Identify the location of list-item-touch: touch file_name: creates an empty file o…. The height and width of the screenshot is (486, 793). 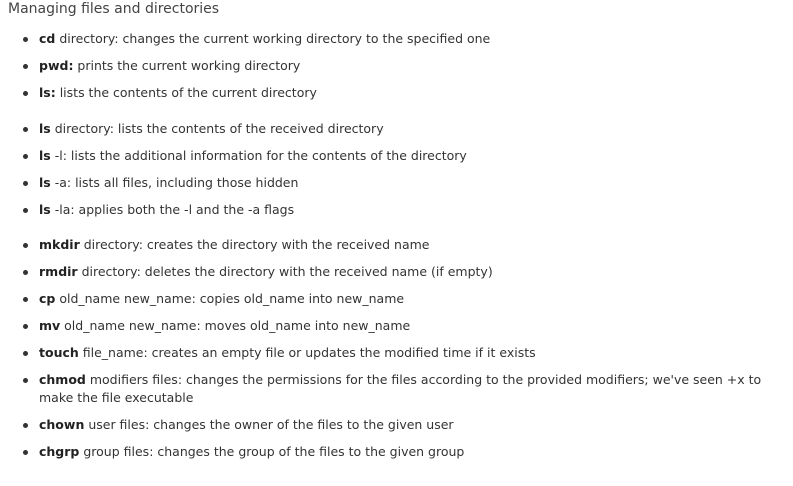
(396, 353).